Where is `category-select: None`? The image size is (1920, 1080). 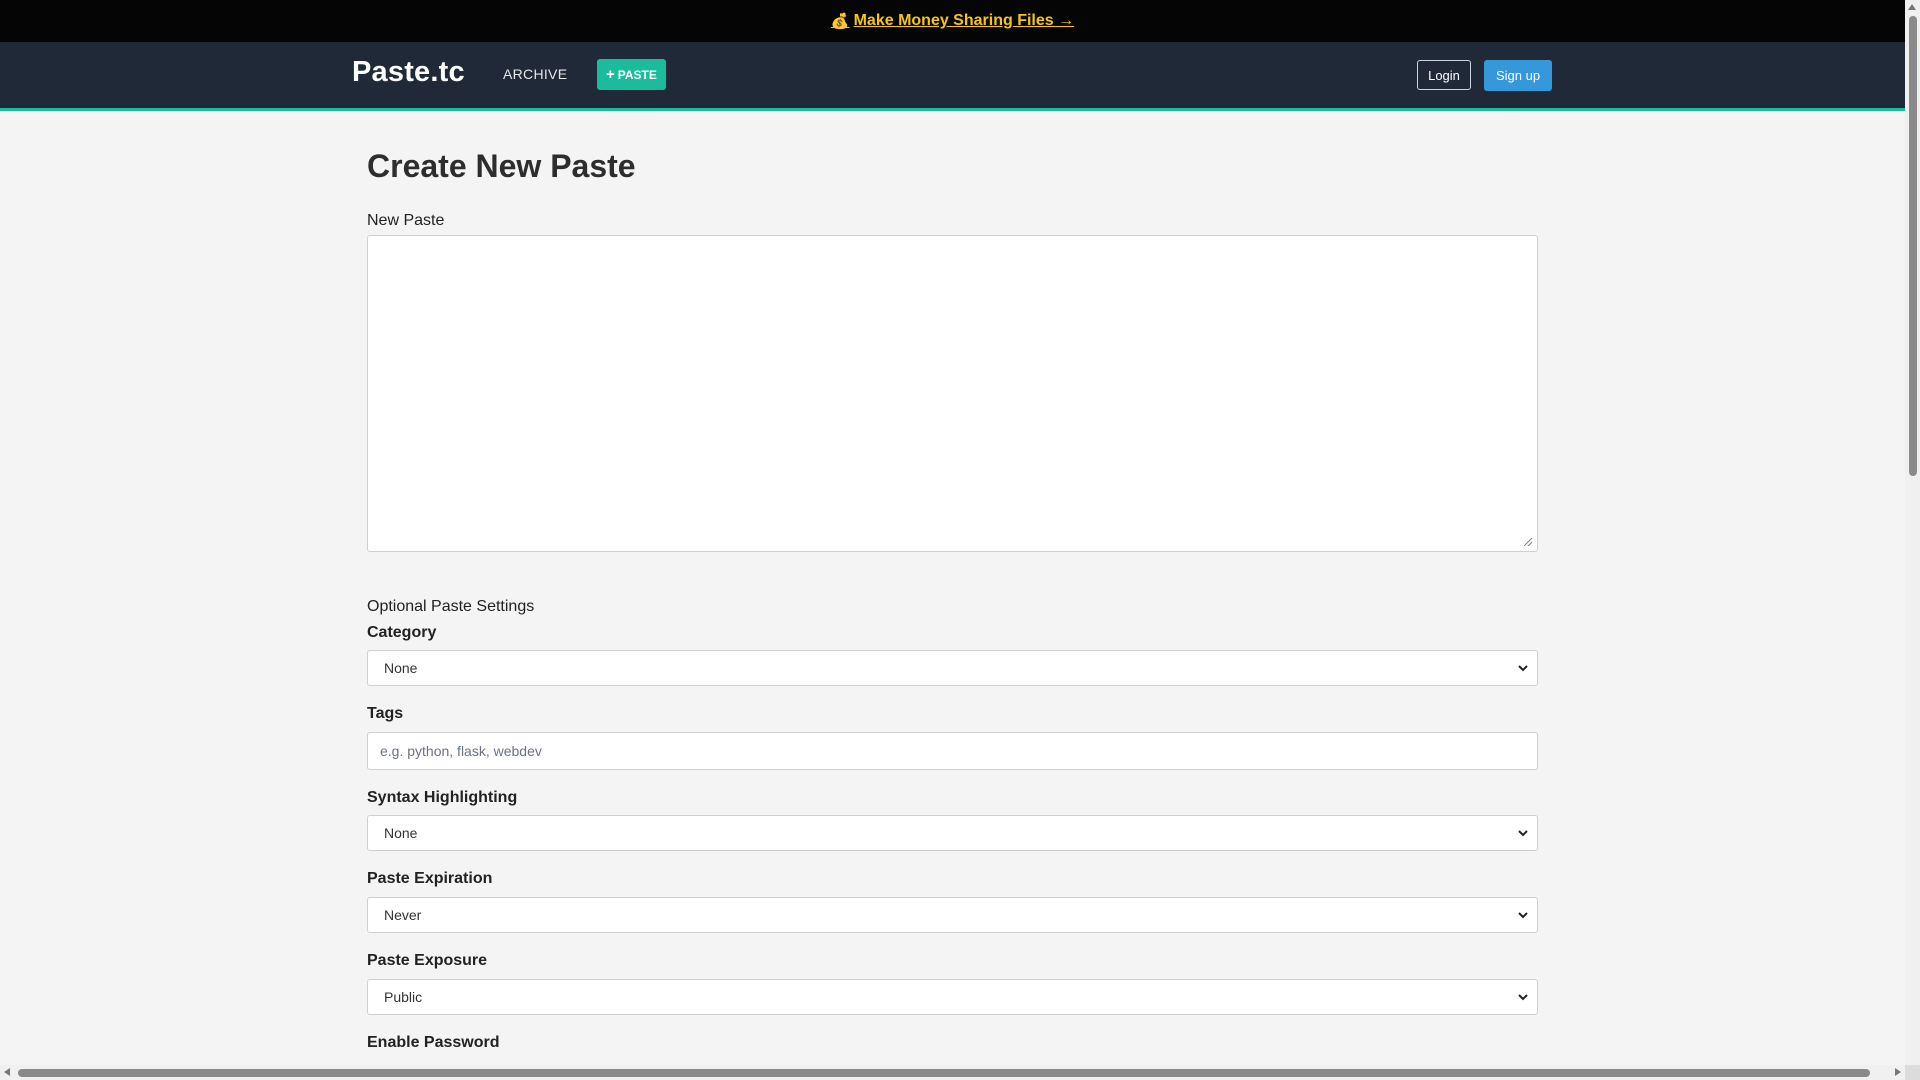
category-select: None is located at coordinates (952, 668).